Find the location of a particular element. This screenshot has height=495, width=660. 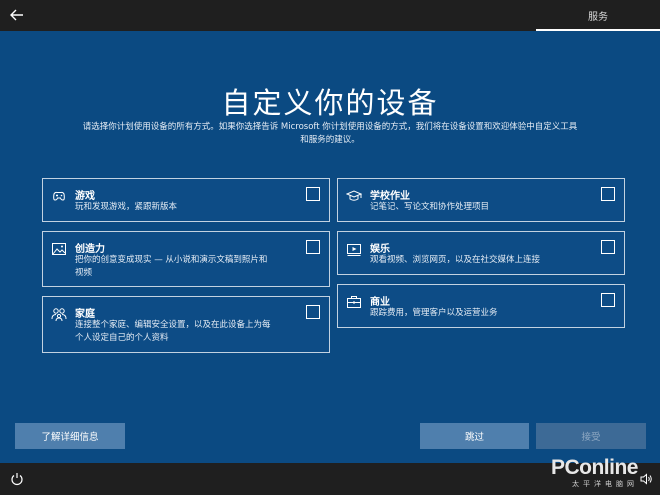

volume-icon is located at coordinates (646, 479).